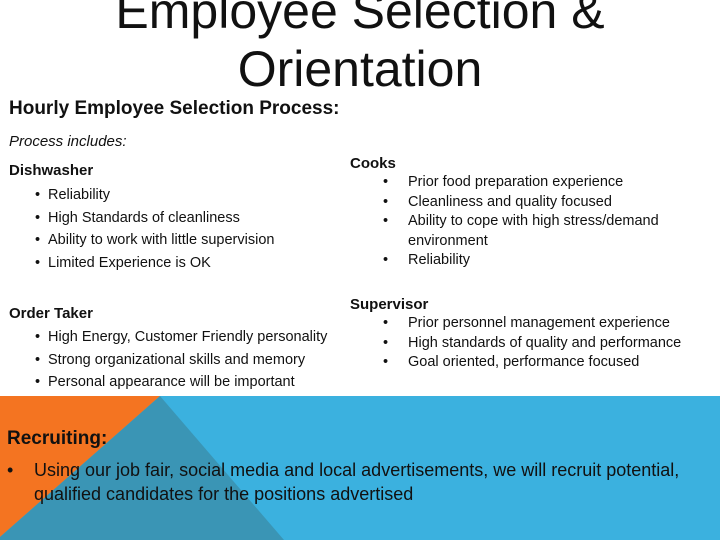 The image size is (720, 540). I want to click on list-item: • Ability to work with little supervision, so click(141, 240).